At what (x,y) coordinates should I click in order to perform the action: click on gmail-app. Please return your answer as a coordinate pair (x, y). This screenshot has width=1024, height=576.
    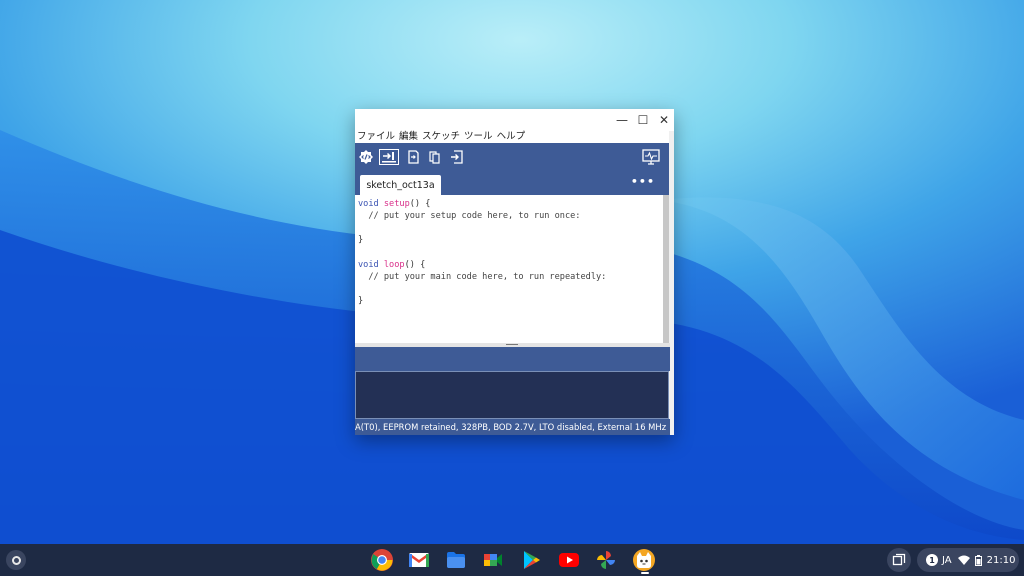
    Looking at the image, I should click on (419, 560).